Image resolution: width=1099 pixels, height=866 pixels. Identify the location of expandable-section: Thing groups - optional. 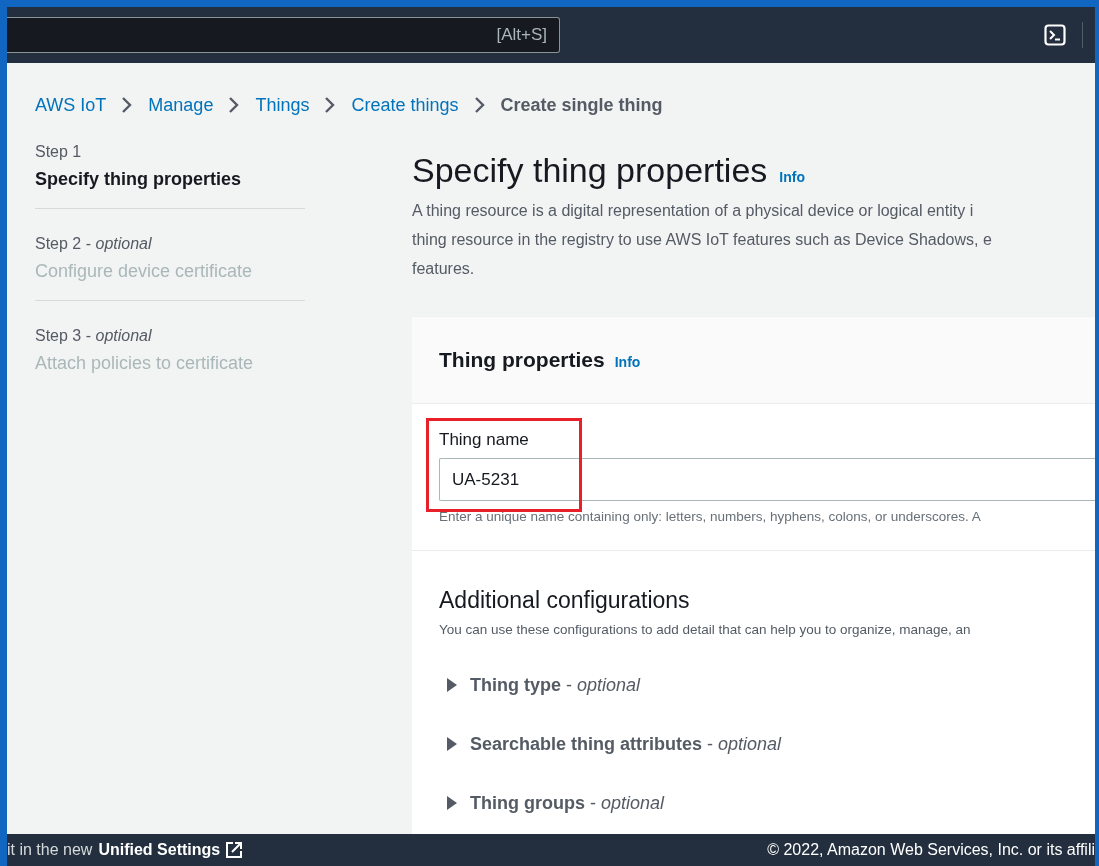
(552, 803).